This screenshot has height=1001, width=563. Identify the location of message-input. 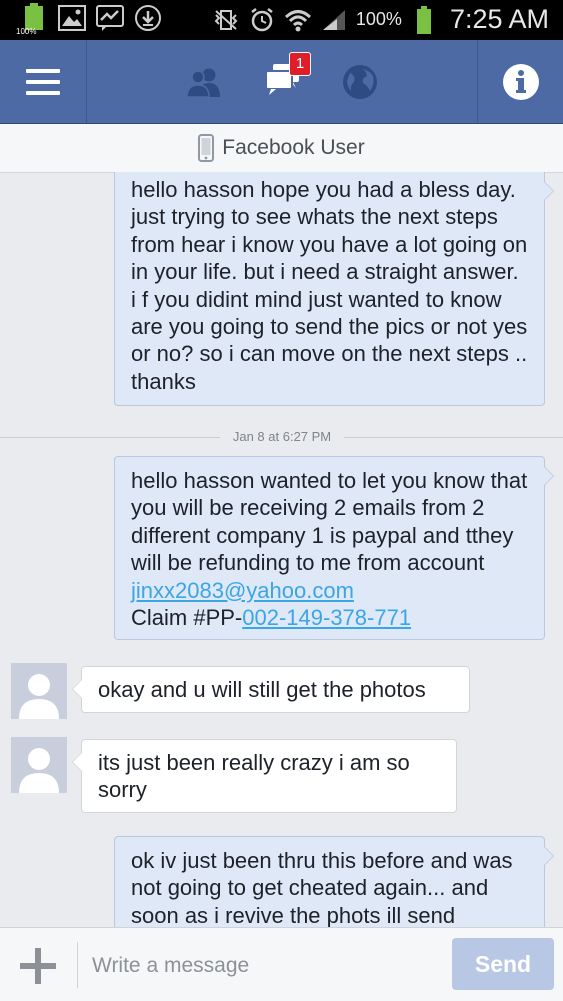
(262, 966).